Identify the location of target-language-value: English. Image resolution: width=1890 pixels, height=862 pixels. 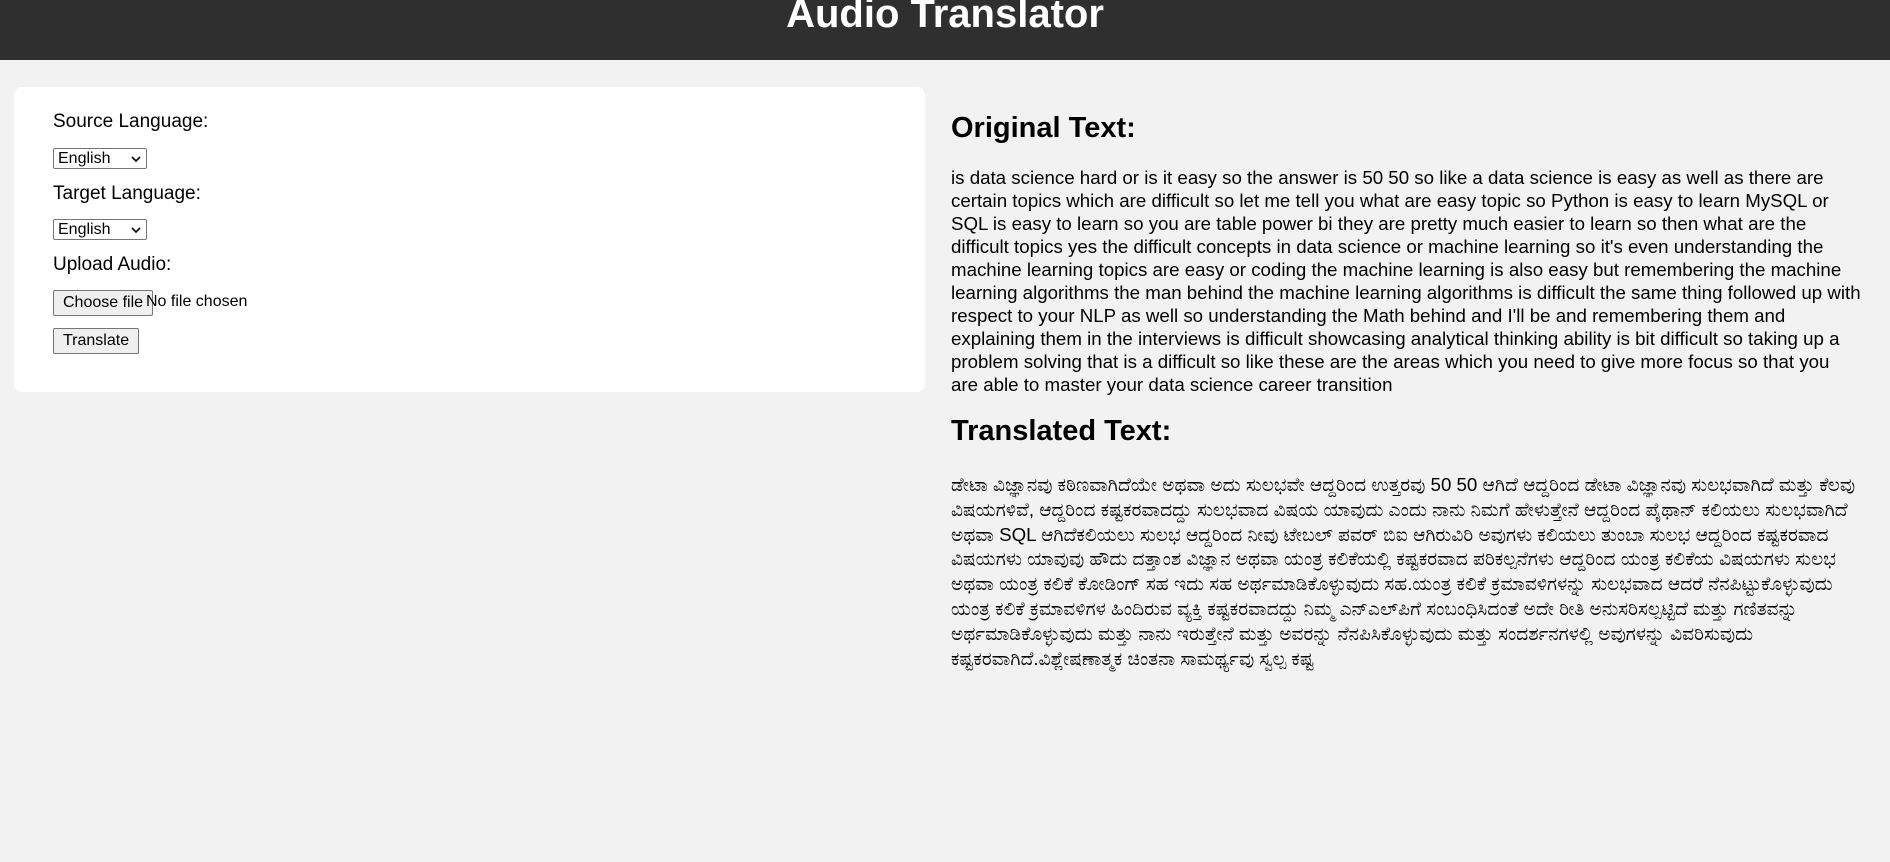
(84, 229).